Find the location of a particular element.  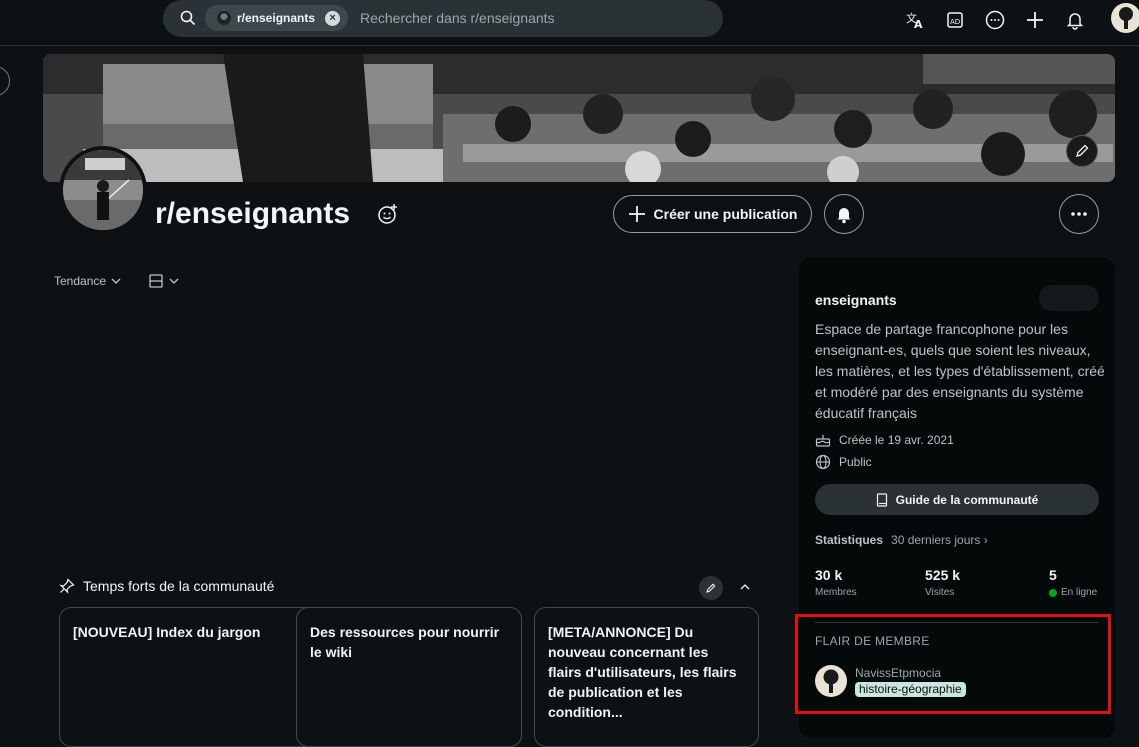

advertise-icon: AD is located at coordinates (955, 20).